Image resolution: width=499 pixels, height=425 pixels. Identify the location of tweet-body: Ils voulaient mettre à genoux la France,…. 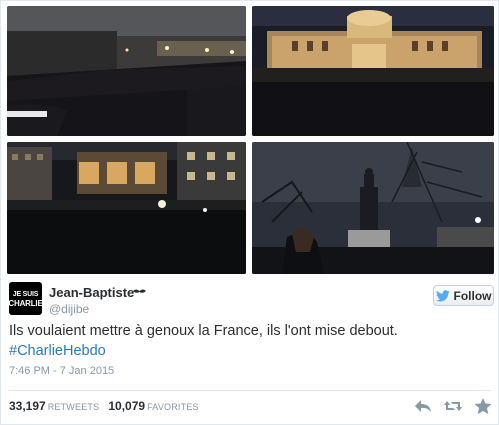
(203, 331).